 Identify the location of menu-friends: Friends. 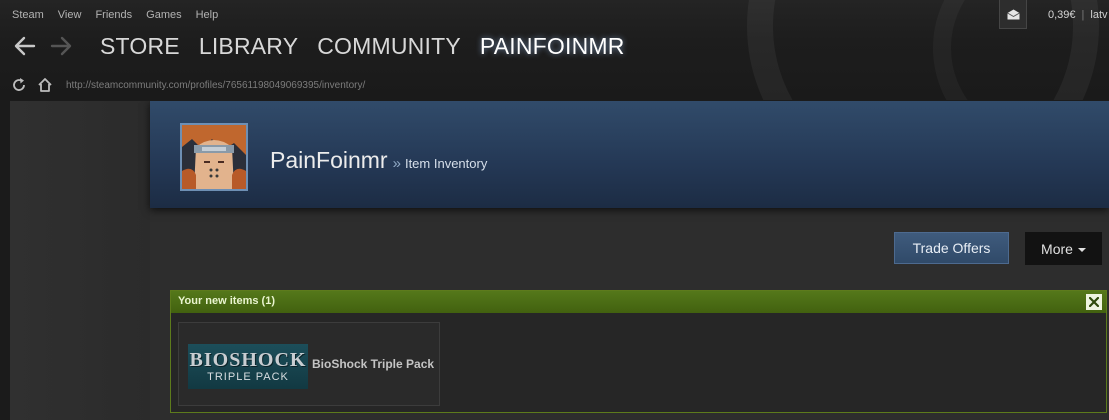
(113, 15).